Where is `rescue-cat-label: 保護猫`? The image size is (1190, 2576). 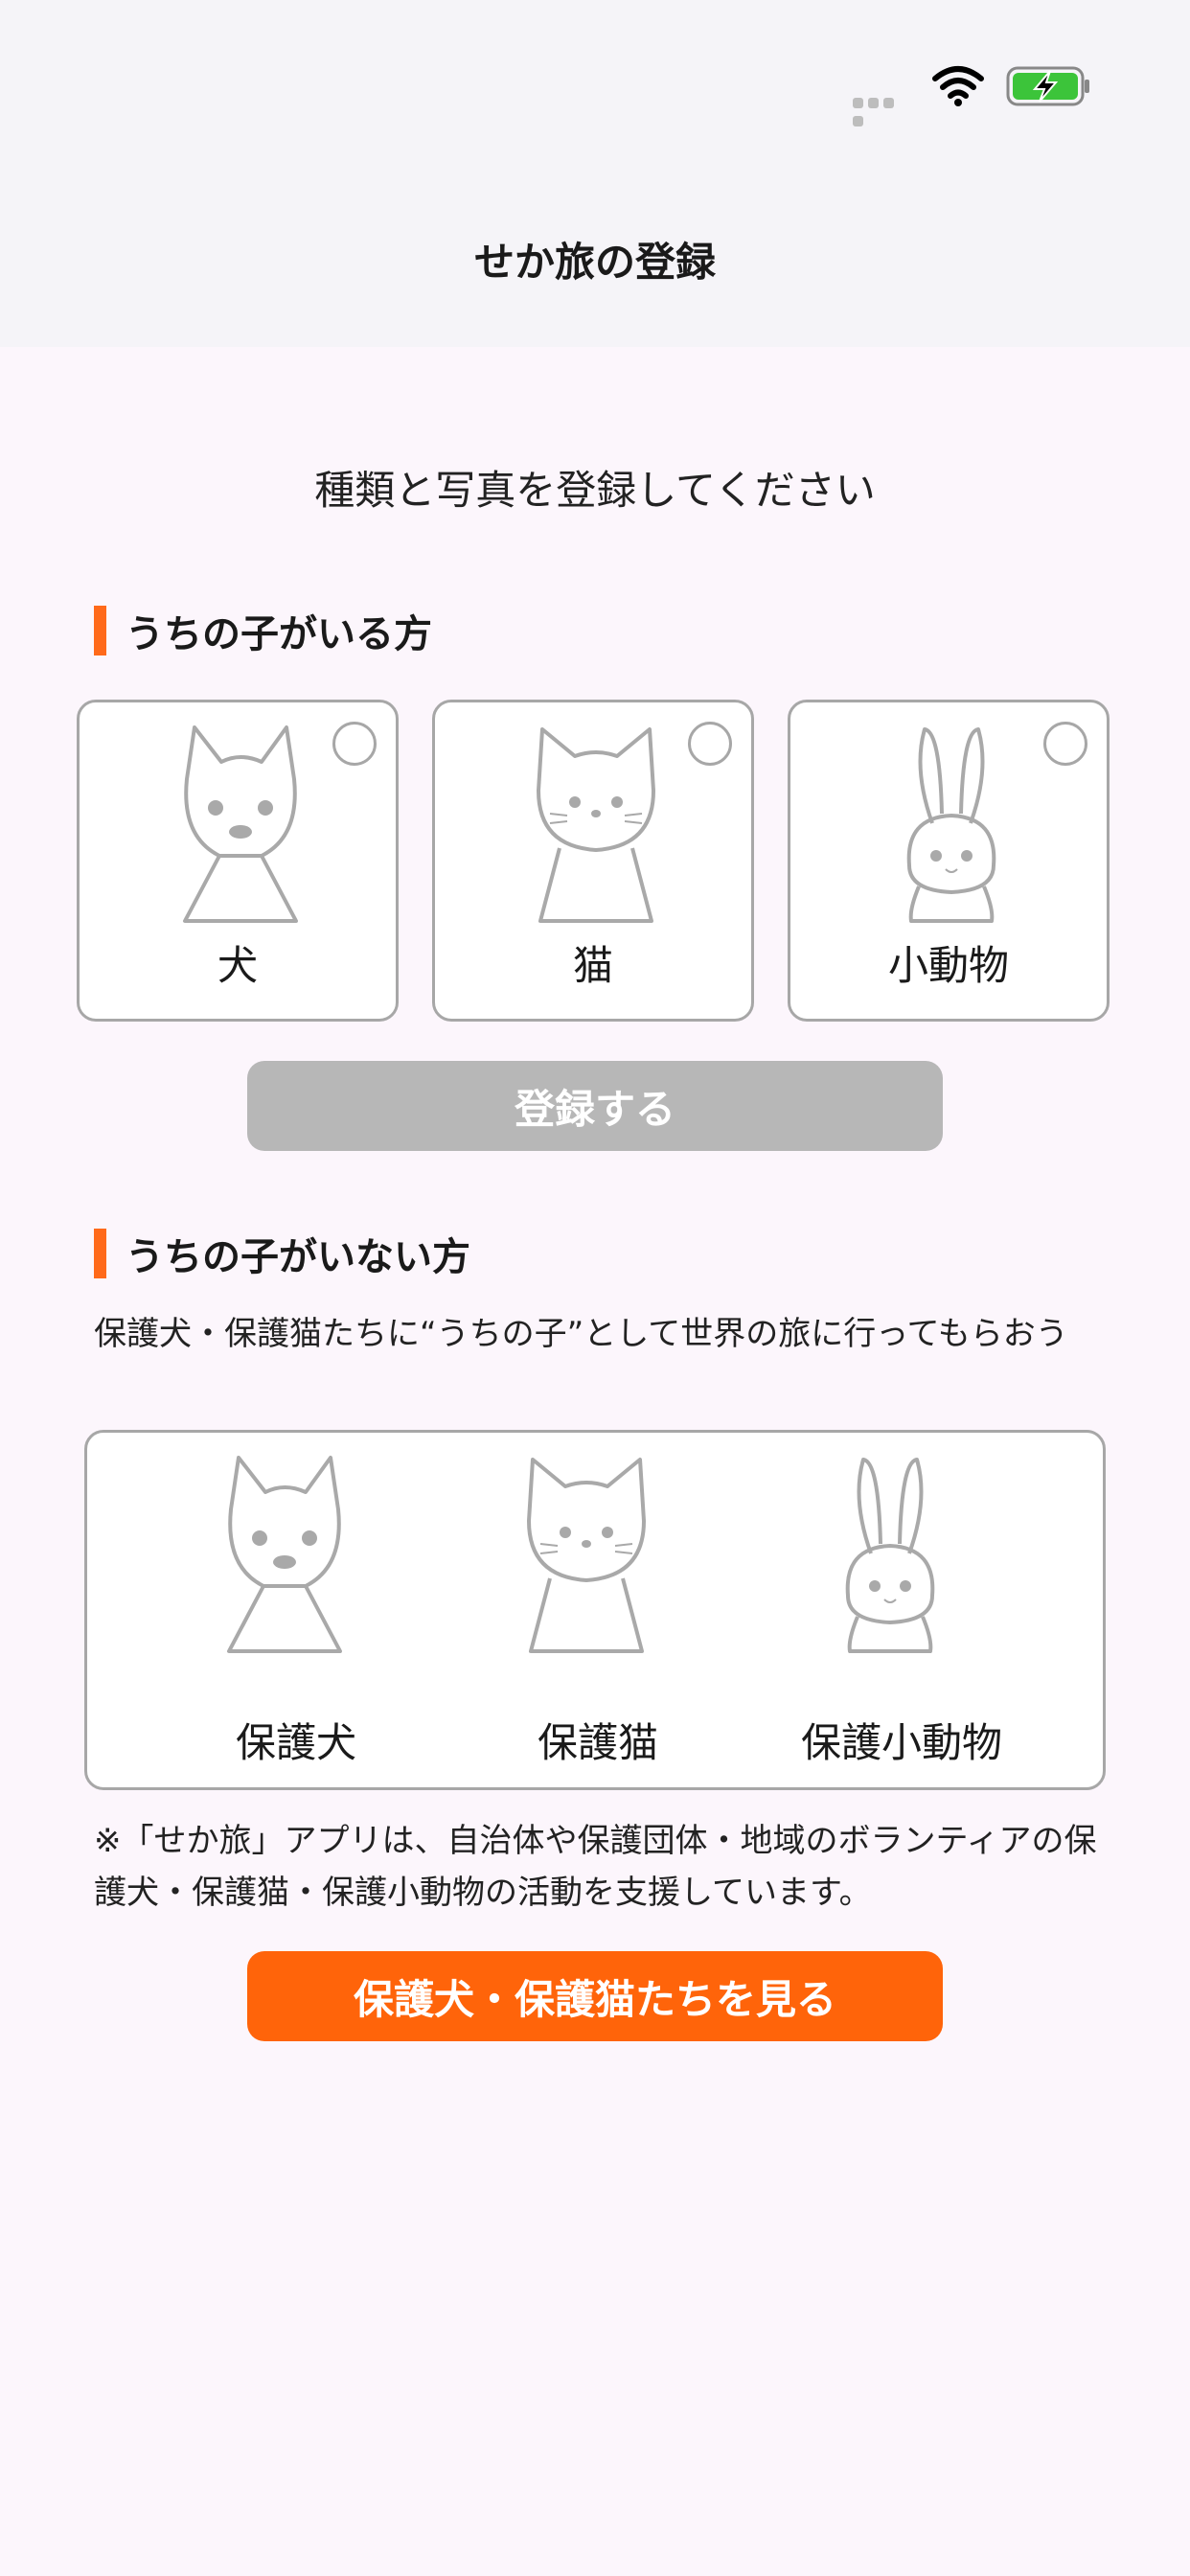 rescue-cat-label: 保護猫 is located at coordinates (598, 1742).